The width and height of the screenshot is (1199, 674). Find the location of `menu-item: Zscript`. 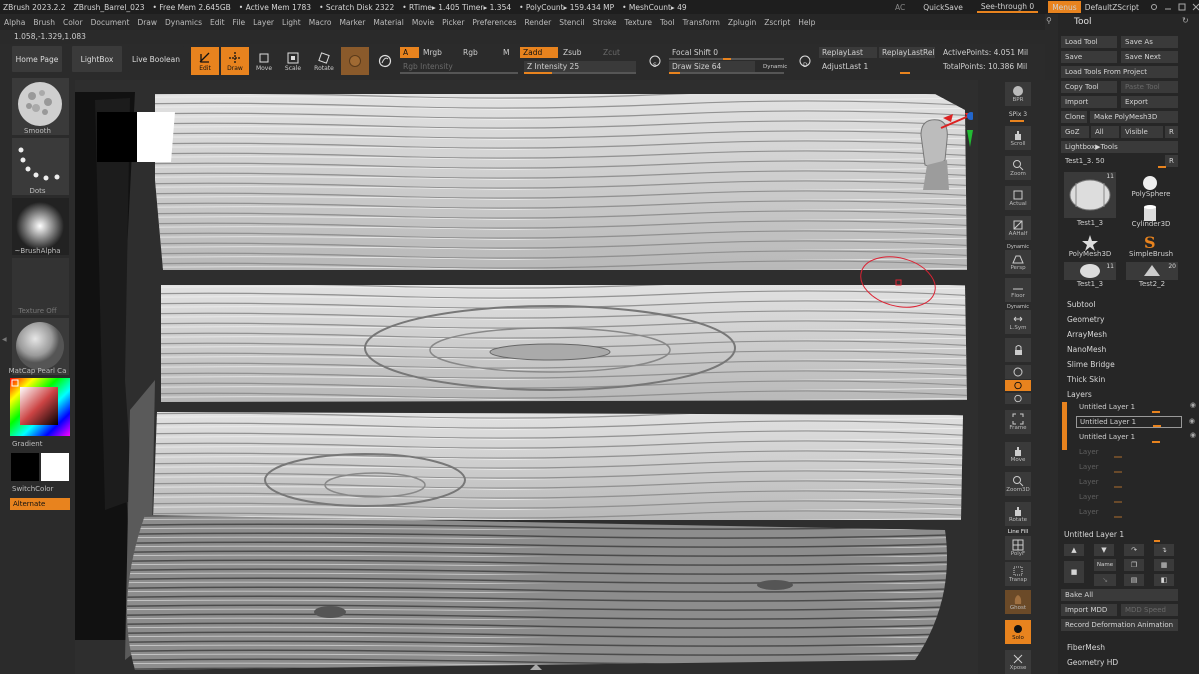

menu-item: Zscript is located at coordinates (777, 22).